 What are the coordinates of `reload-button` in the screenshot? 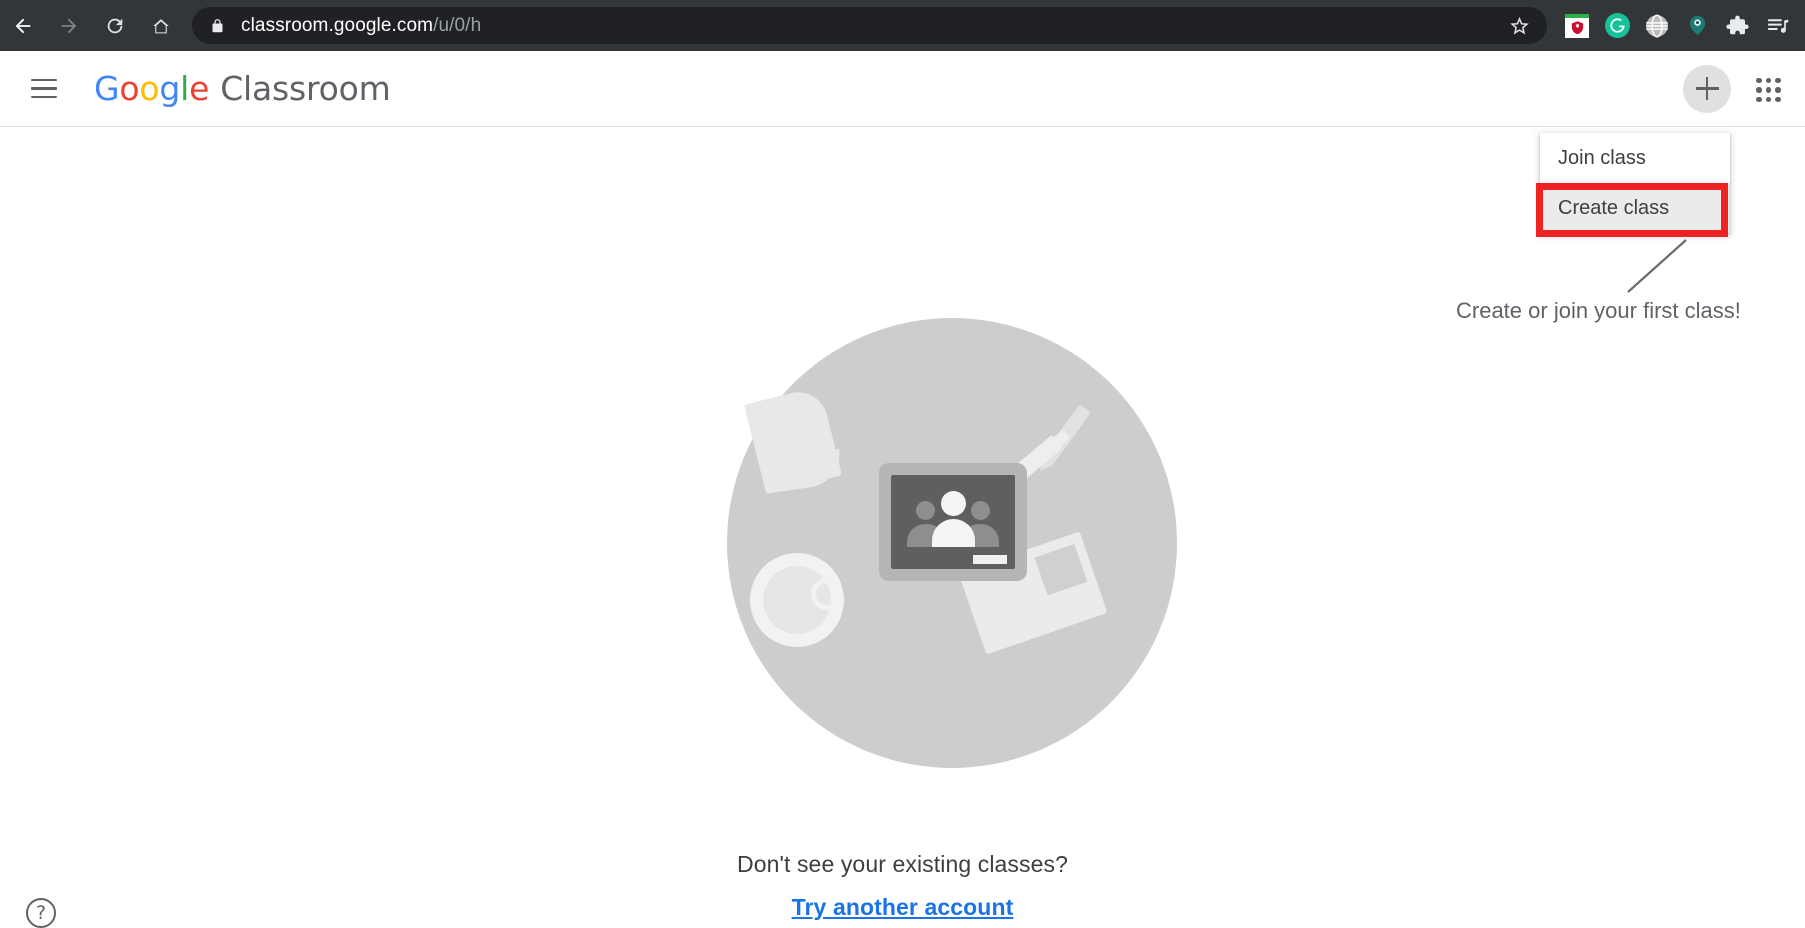 It's located at (115, 26).